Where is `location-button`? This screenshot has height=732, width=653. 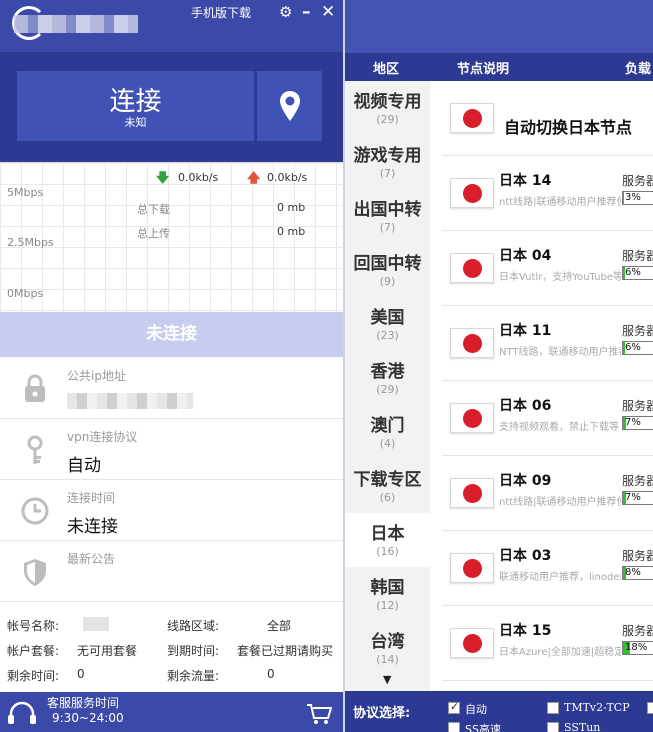 location-button is located at coordinates (289, 106).